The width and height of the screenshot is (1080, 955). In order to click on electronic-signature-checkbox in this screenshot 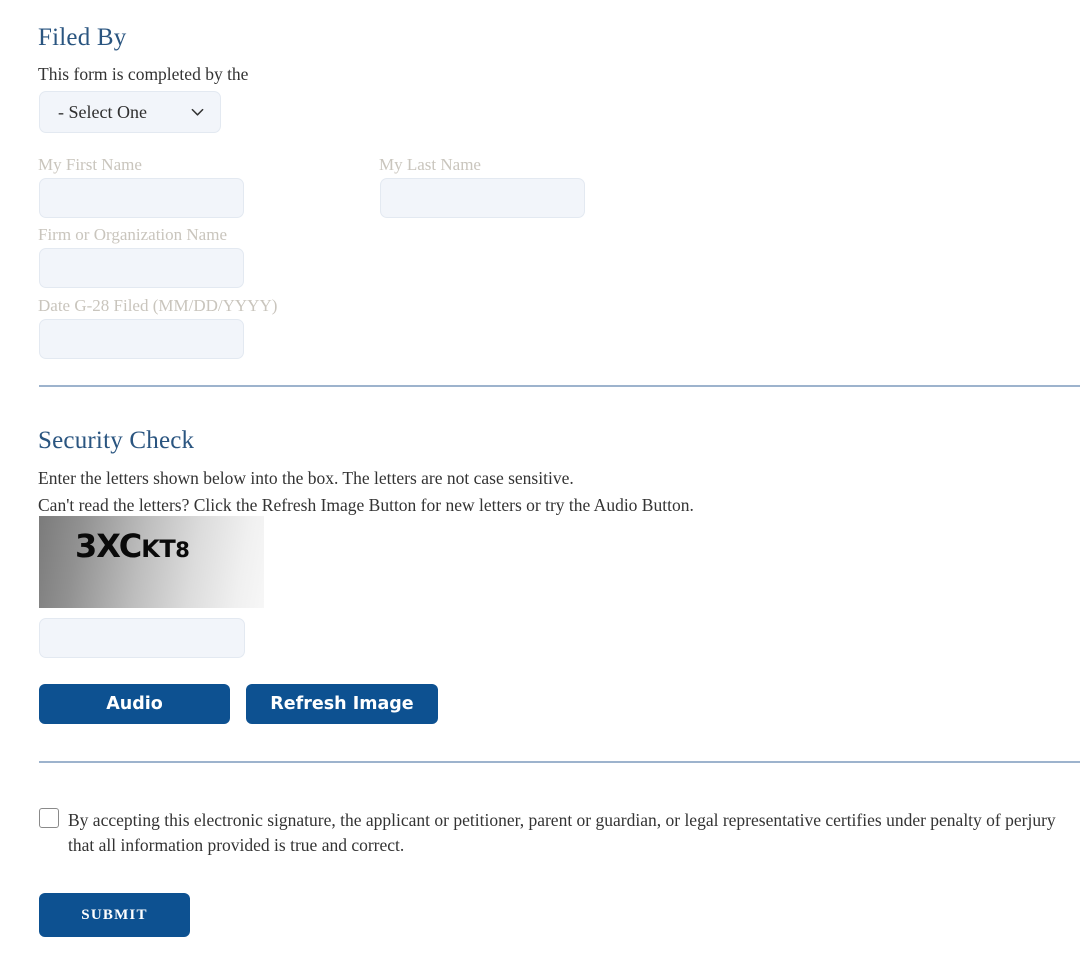, I will do `click(49, 818)`.